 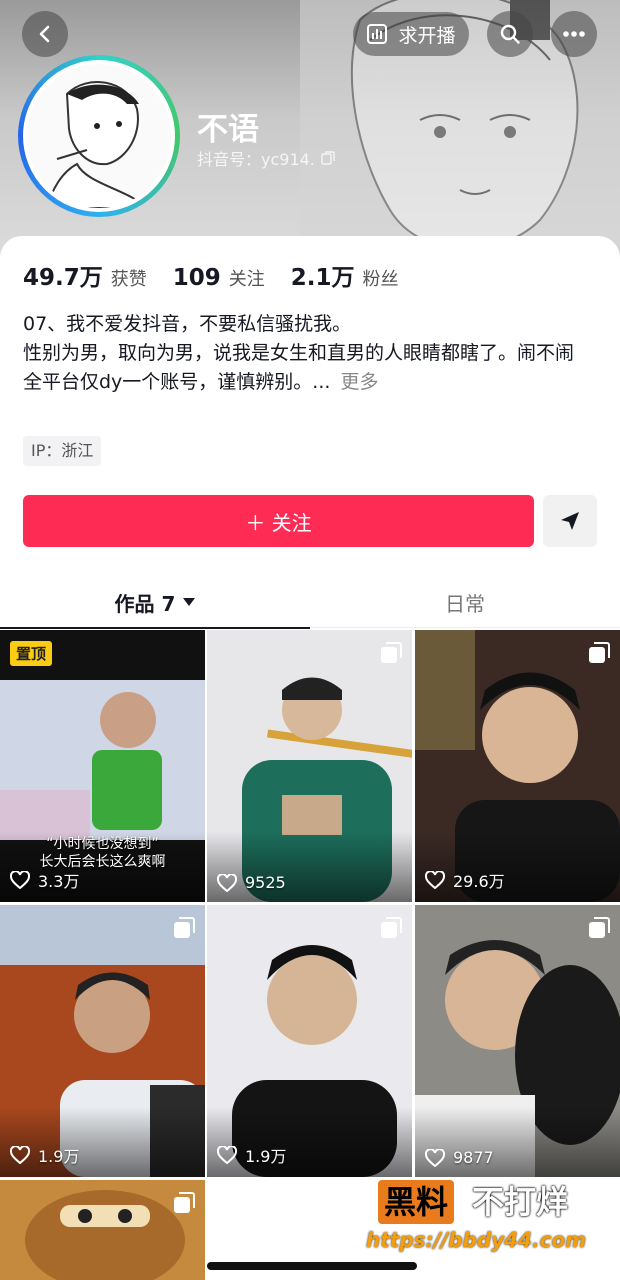 I want to click on post-tile: 9877, so click(x=517, y=1041).